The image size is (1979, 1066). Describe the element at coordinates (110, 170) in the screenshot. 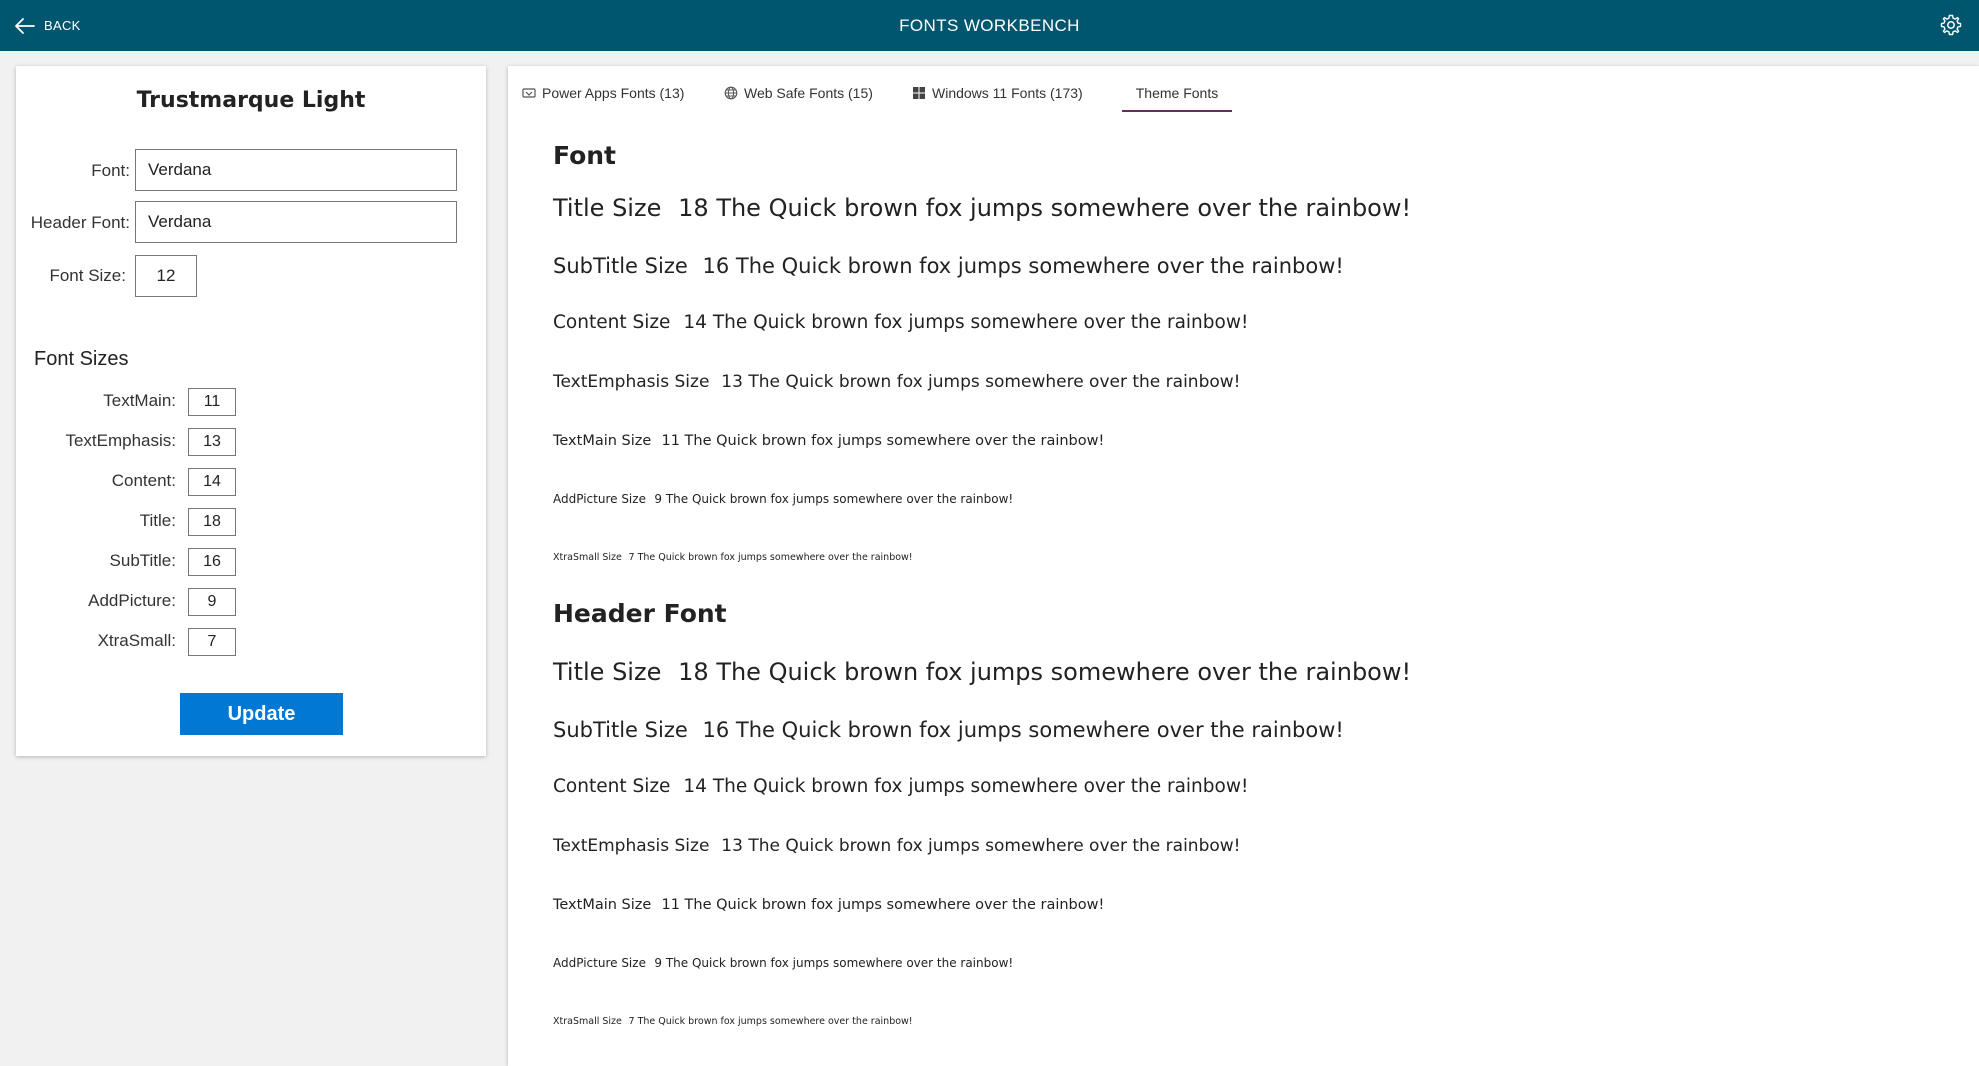

I see `font-label: Font:` at that location.